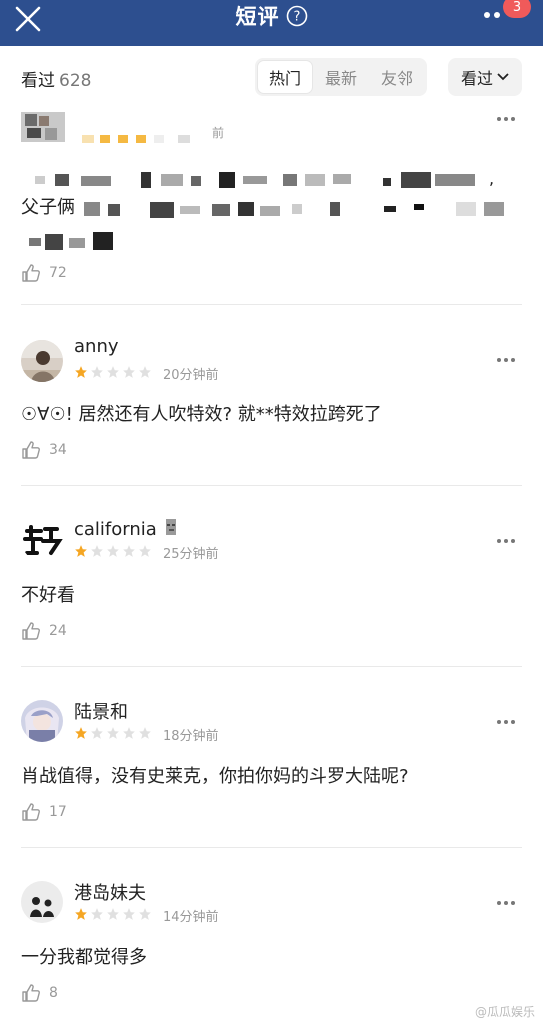 This screenshot has width=543, height=1024. Describe the element at coordinates (44, 812) in the screenshot. I see `like-button: 17` at that location.